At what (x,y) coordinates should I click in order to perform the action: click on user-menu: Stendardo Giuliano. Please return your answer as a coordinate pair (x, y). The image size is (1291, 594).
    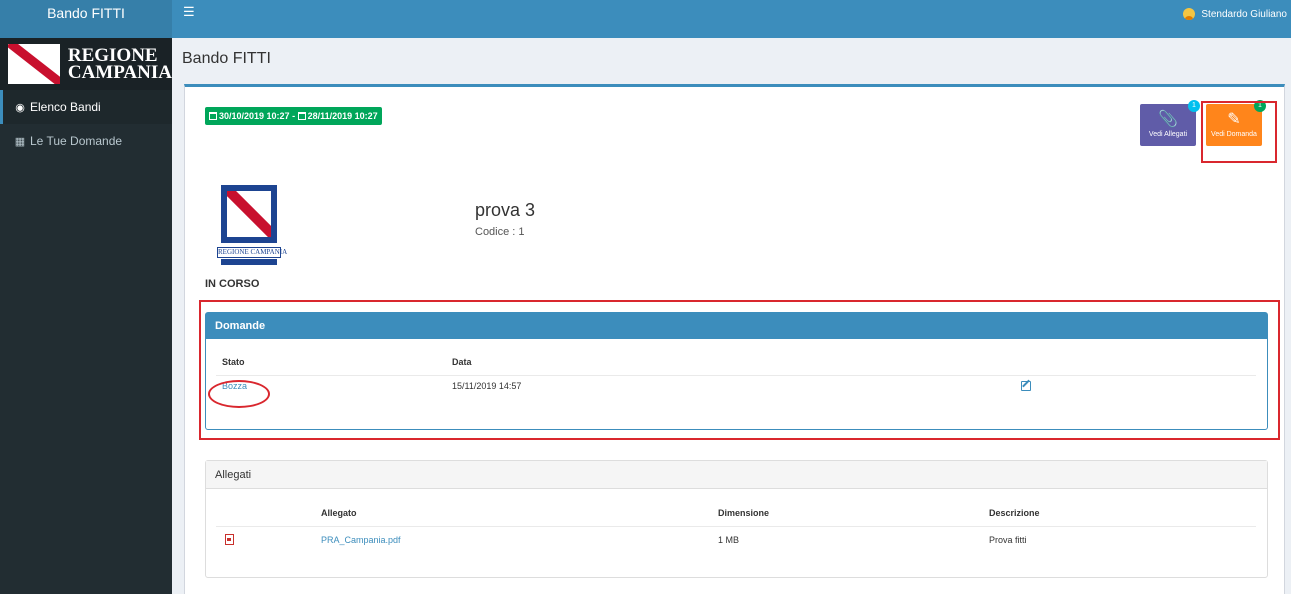
    Looking at the image, I should click on (1235, 14).